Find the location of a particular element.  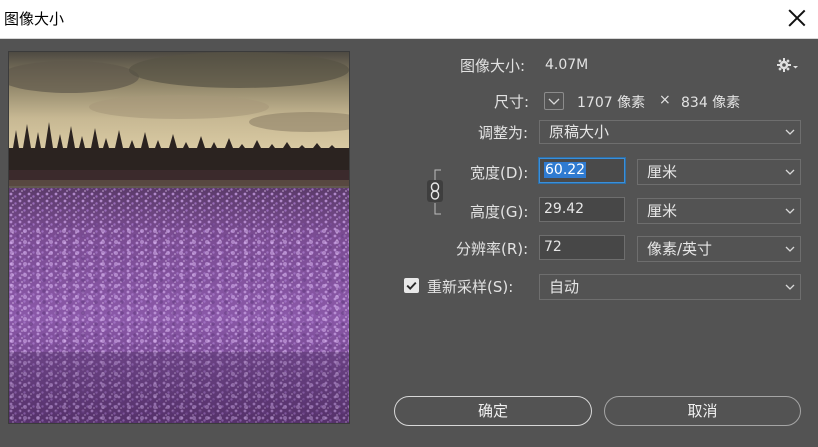

resolution-label: 分辨率(R): is located at coordinates (492, 249).